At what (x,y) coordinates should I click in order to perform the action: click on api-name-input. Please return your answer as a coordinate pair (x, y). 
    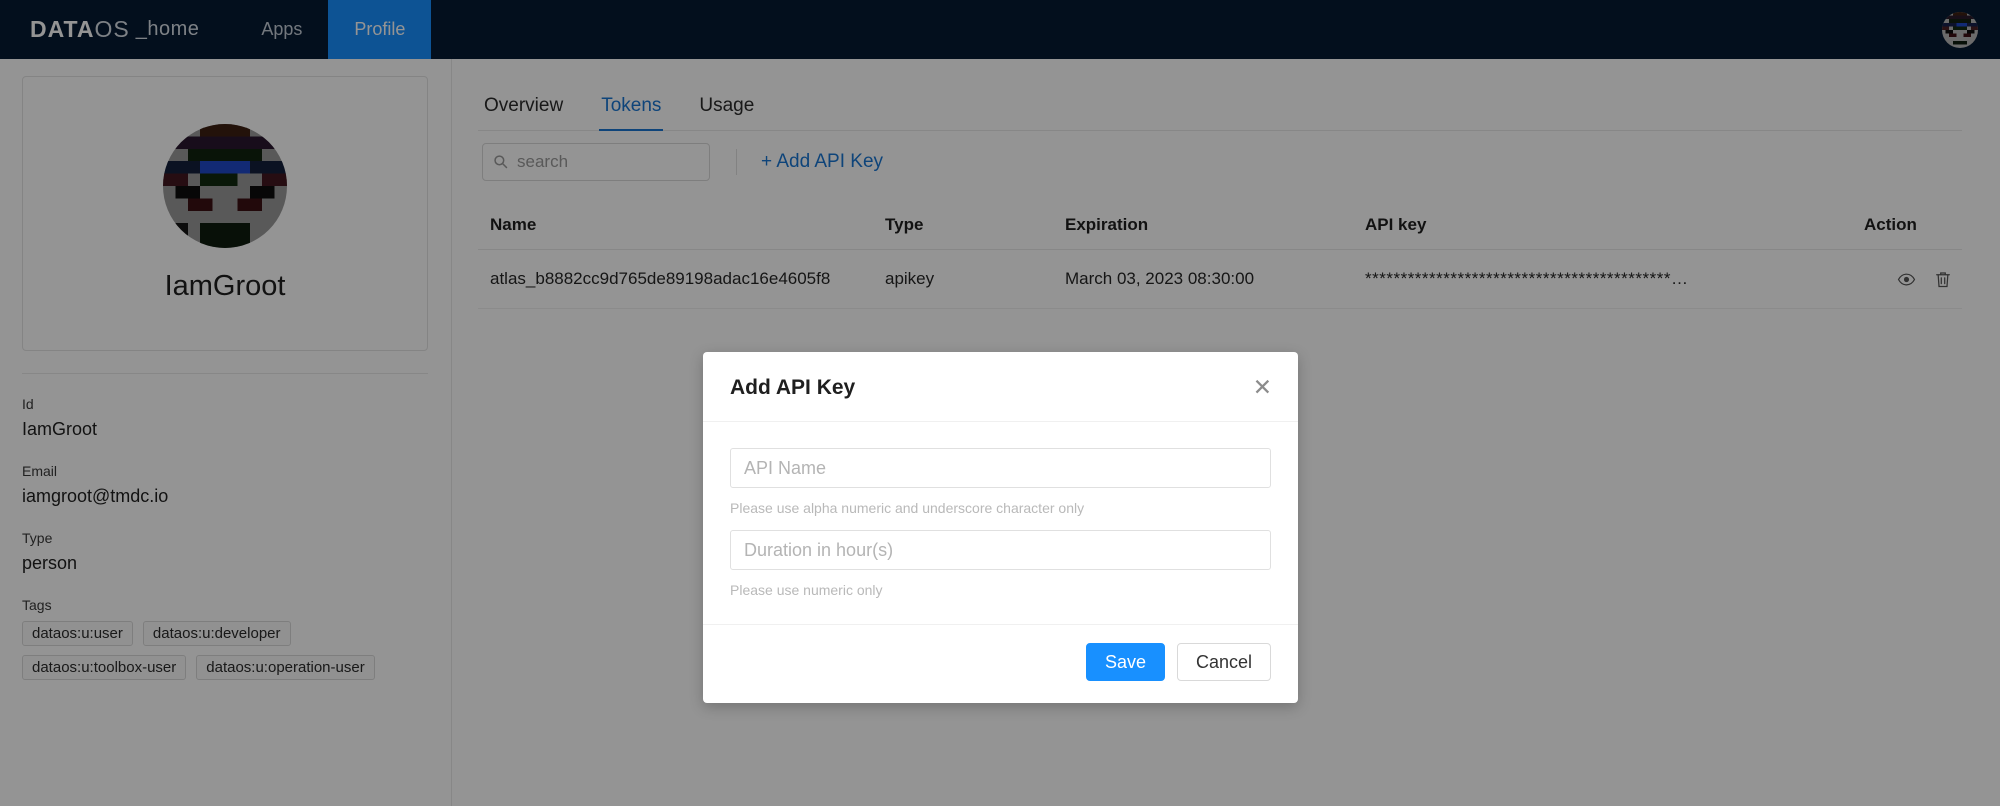
    Looking at the image, I should click on (1000, 468).